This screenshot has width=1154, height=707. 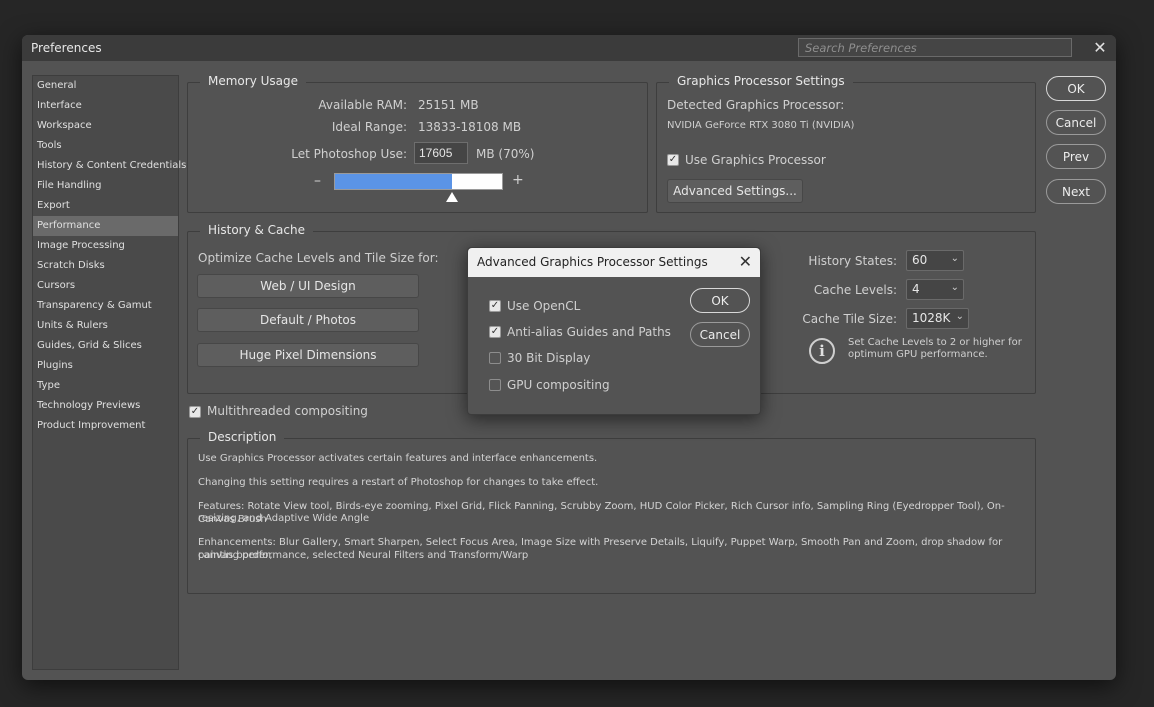 I want to click on title-bar: Preferences ✕, so click(x=569, y=48).